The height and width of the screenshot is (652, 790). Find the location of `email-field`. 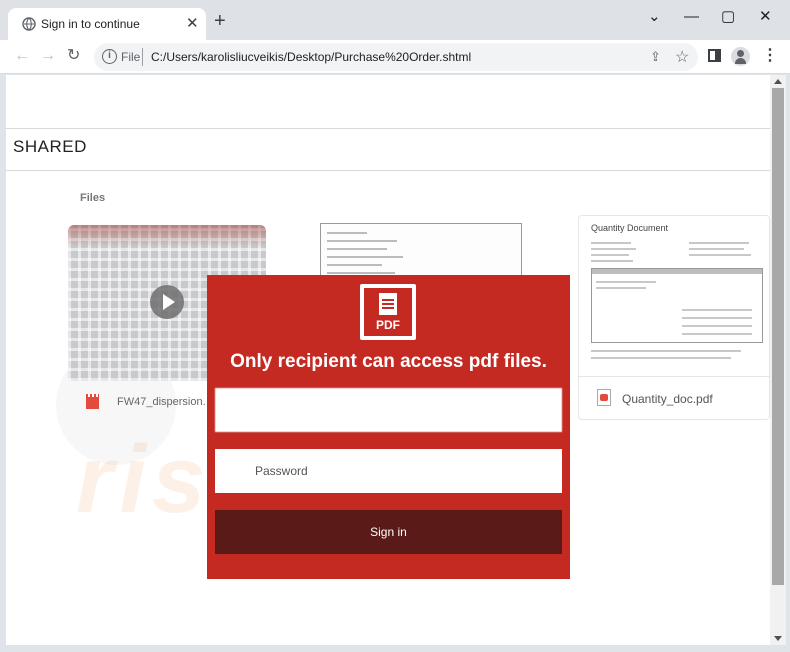

email-field is located at coordinates (388, 410).